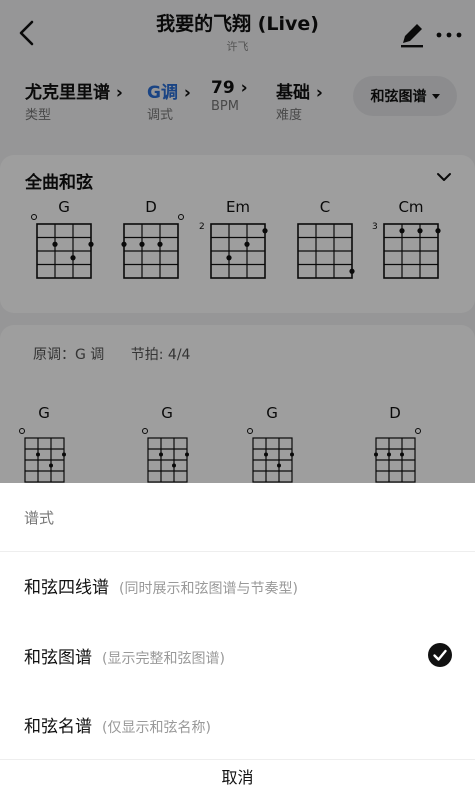 This screenshot has height=809, width=475. What do you see at coordinates (237, 724) in the screenshot?
I see `option-chord-names: 和弦名谱 (仅显示和弦名称)` at bounding box center [237, 724].